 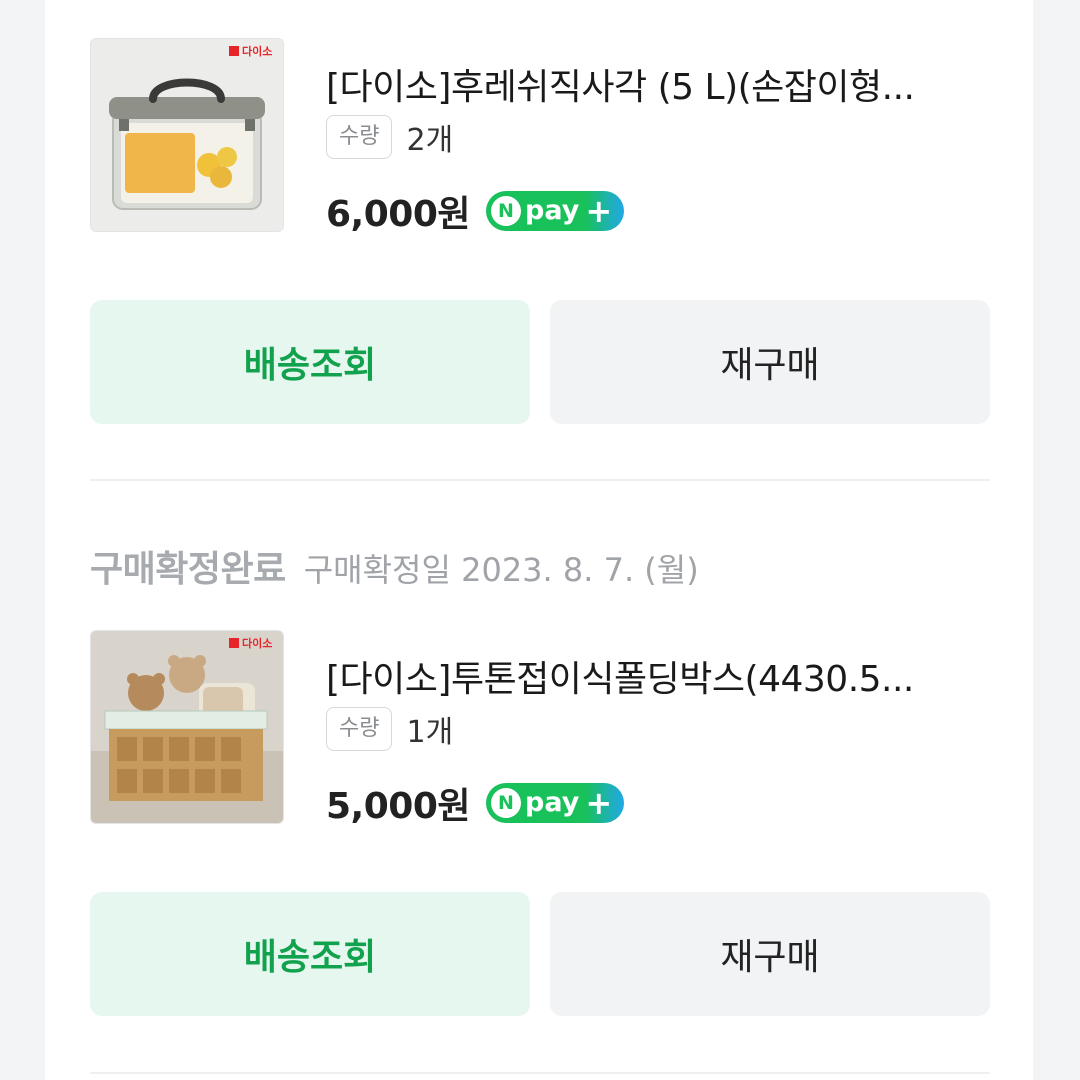 I want to click on quantity-value: 1개, so click(x=430, y=732).